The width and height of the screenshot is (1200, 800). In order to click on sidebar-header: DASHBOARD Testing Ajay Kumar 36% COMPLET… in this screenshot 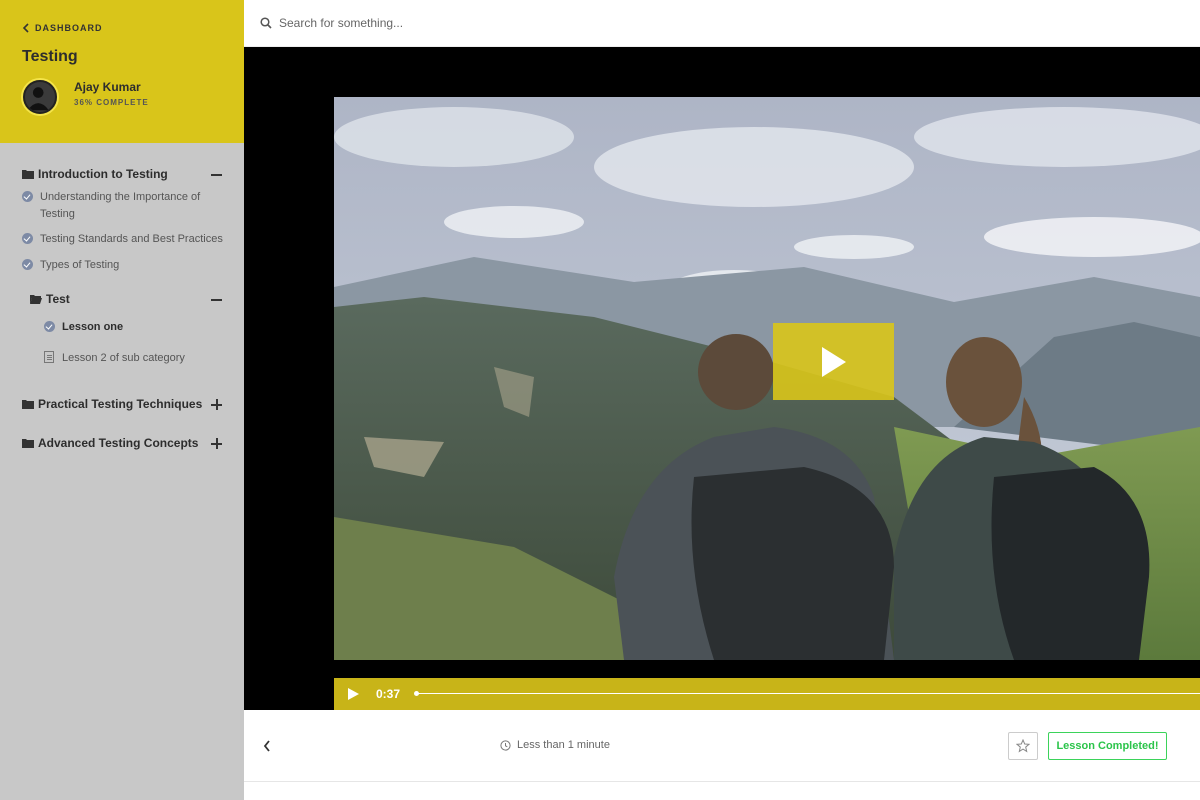, I will do `click(122, 71)`.